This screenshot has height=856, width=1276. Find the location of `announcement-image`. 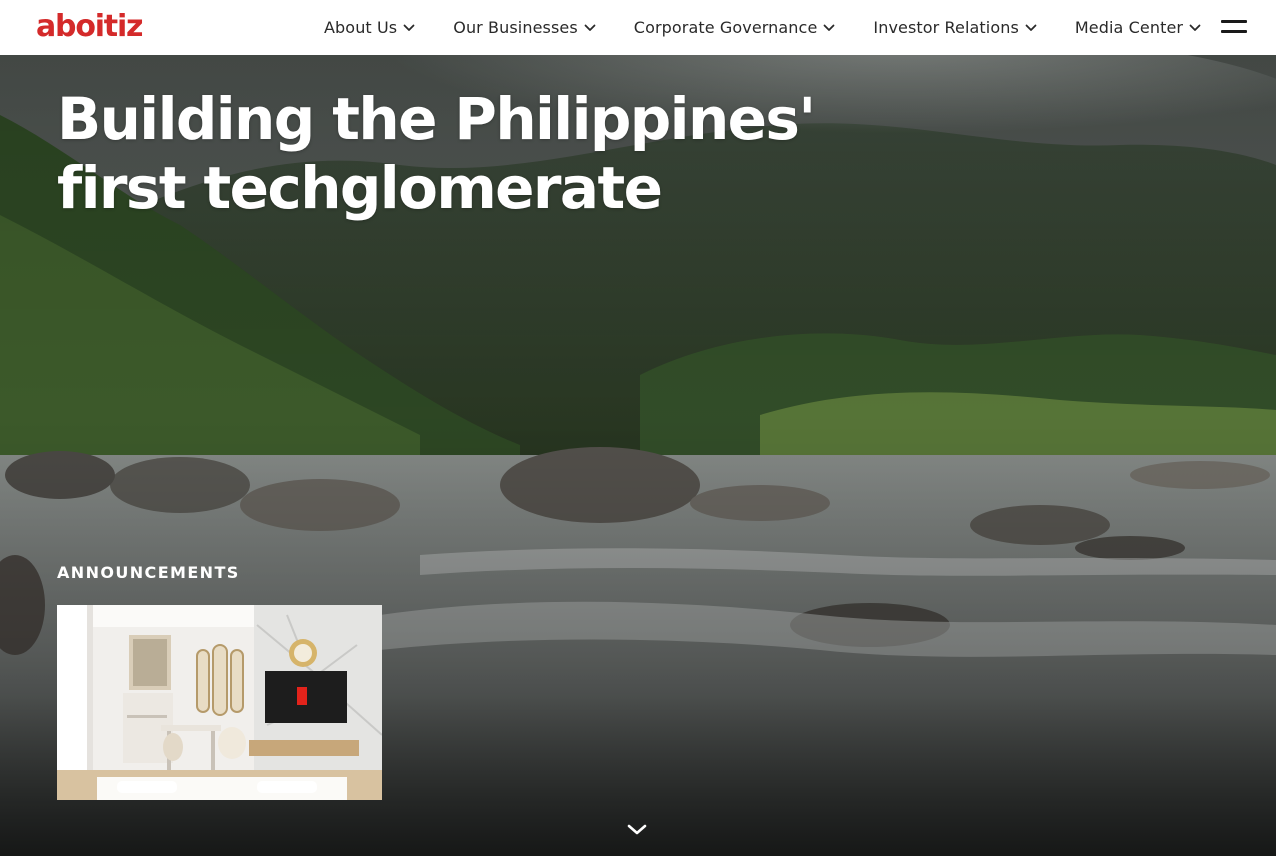

announcement-image is located at coordinates (219, 702).